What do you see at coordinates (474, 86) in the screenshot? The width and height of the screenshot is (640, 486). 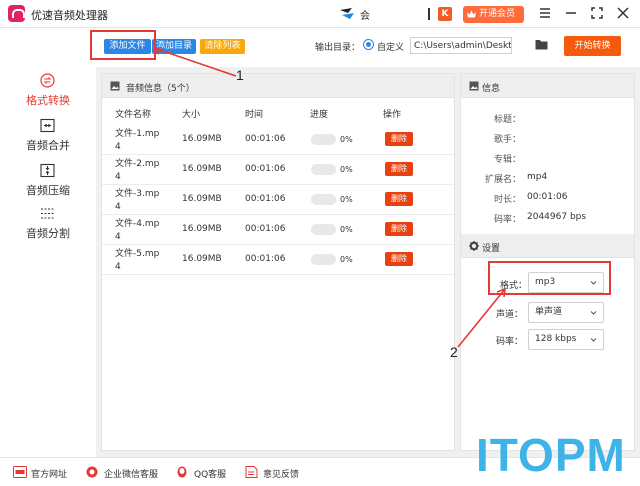 I see `info-icon` at bounding box center [474, 86].